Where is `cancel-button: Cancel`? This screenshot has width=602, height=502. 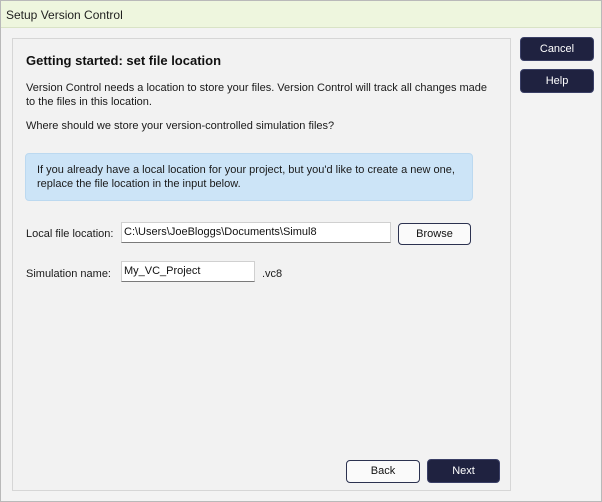
cancel-button: Cancel is located at coordinates (557, 49).